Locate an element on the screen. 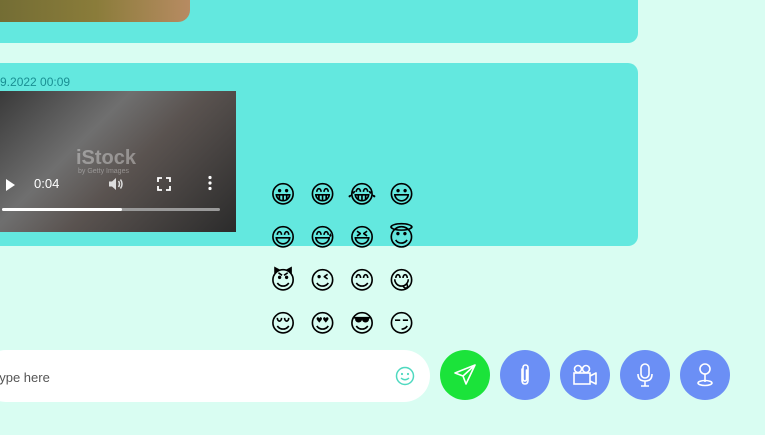  video-call-button is located at coordinates (585, 375).